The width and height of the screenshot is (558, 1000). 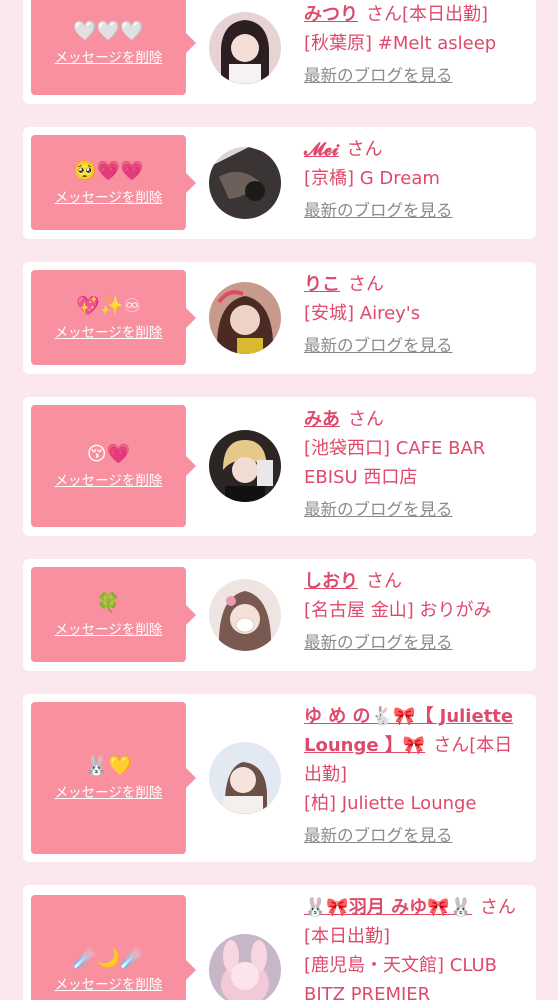 What do you see at coordinates (108, 766) in the screenshot?
I see `message-emoji: 🐰💛` at bounding box center [108, 766].